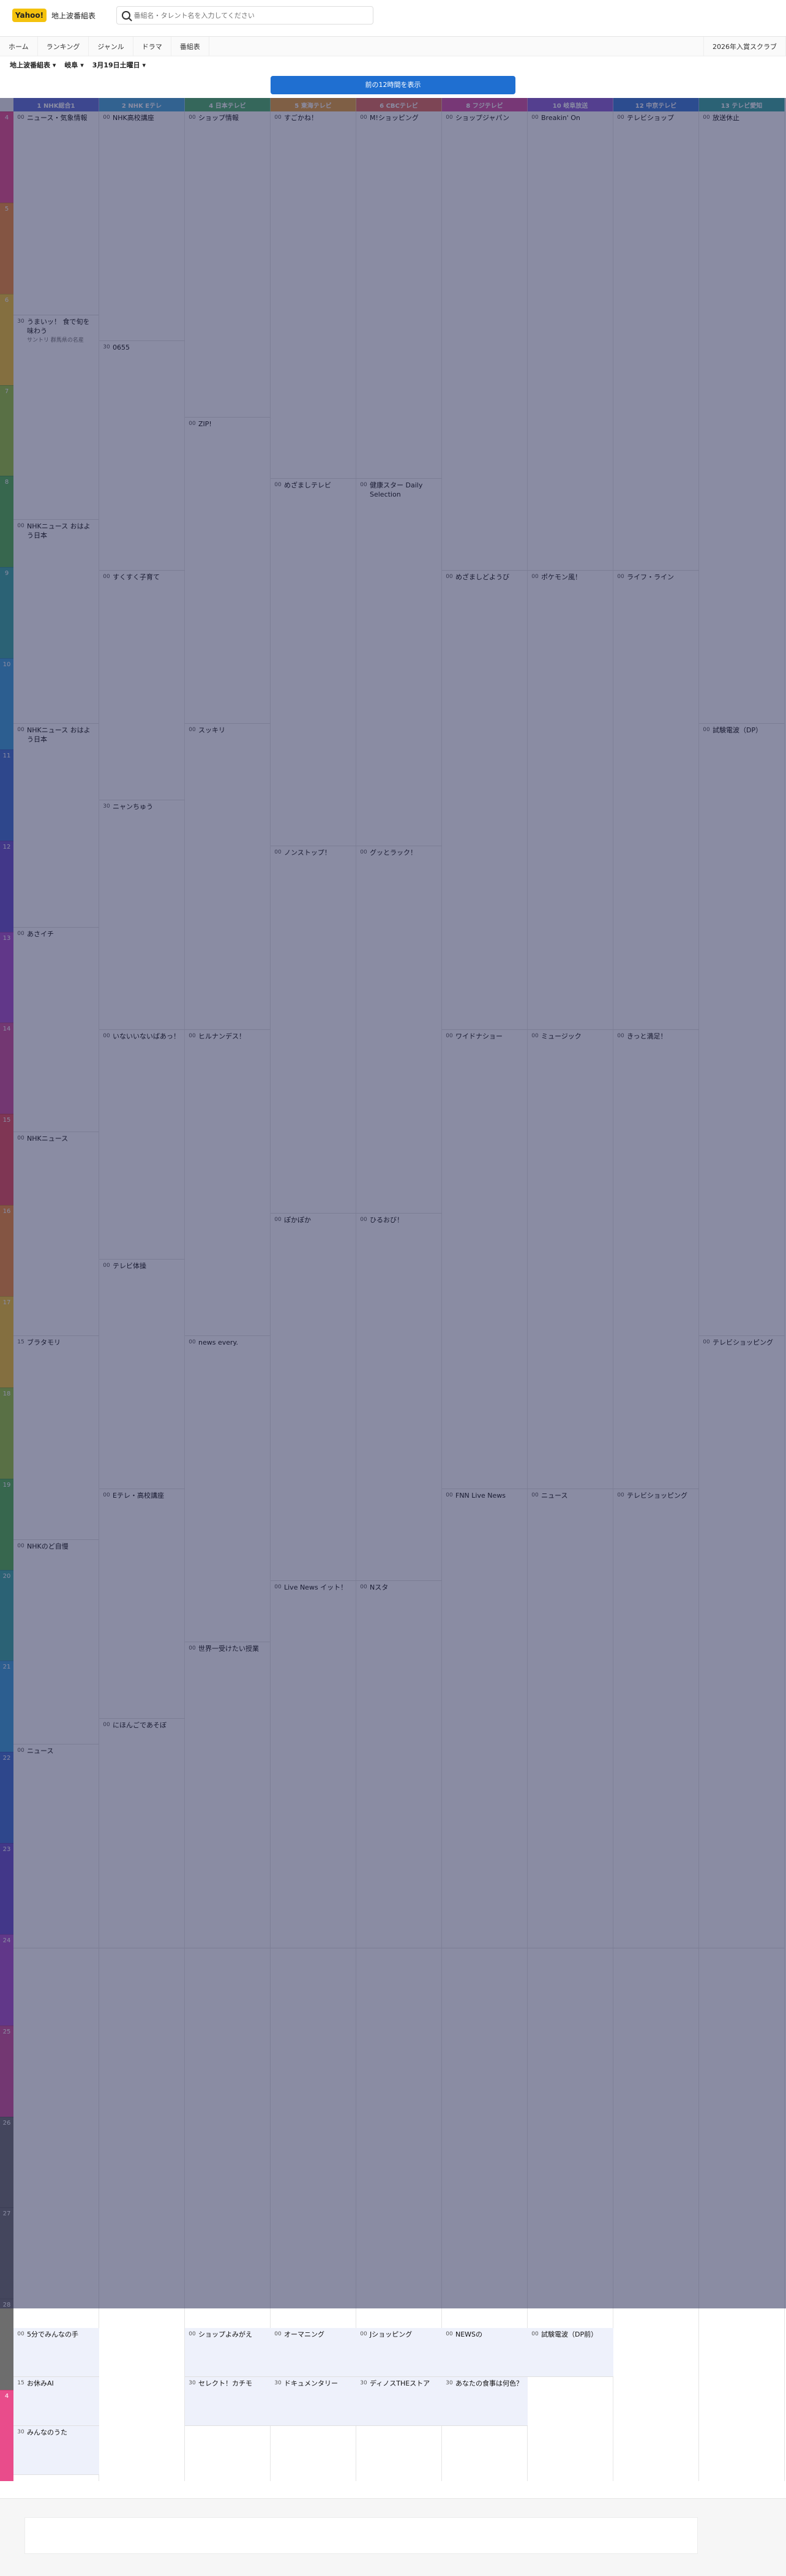 The height and width of the screenshot is (2576, 786). I want to click on program-title: テレビ体操, so click(129, 1266).